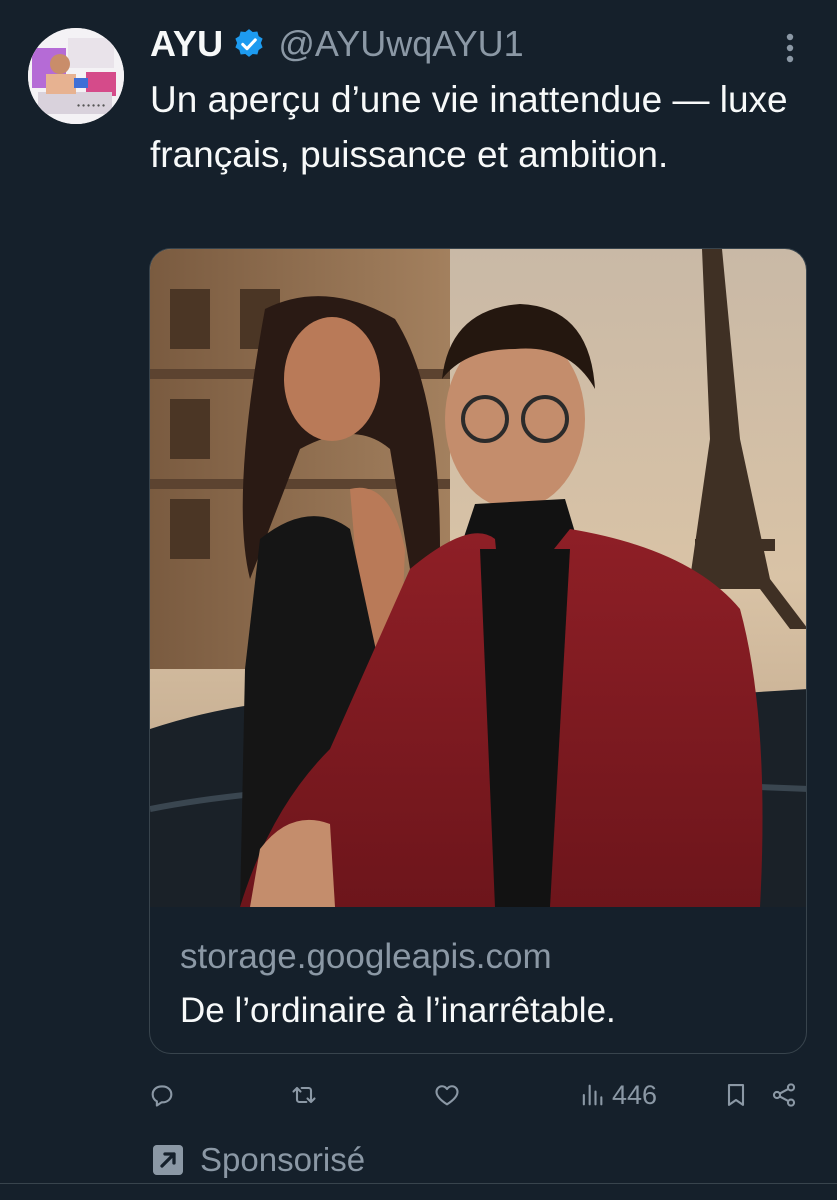  What do you see at coordinates (418, 1183) in the screenshot?
I see `divider` at bounding box center [418, 1183].